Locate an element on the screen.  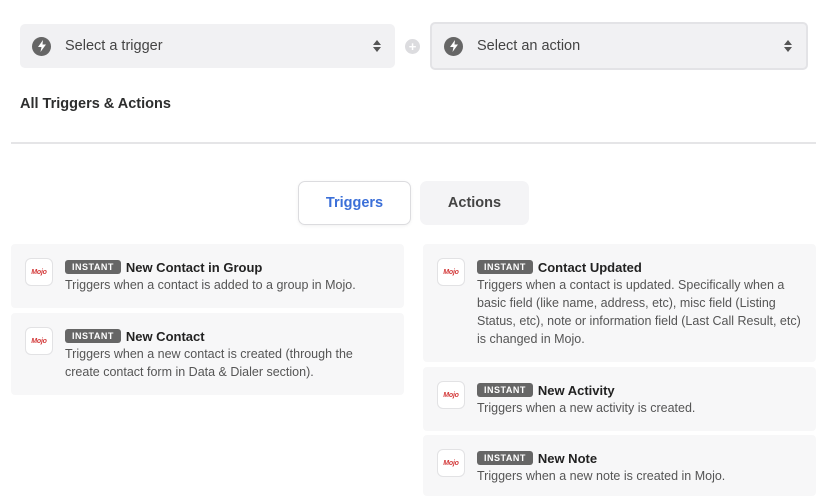
trigger-select-placeholder: Select a trigger is located at coordinates (114, 46).